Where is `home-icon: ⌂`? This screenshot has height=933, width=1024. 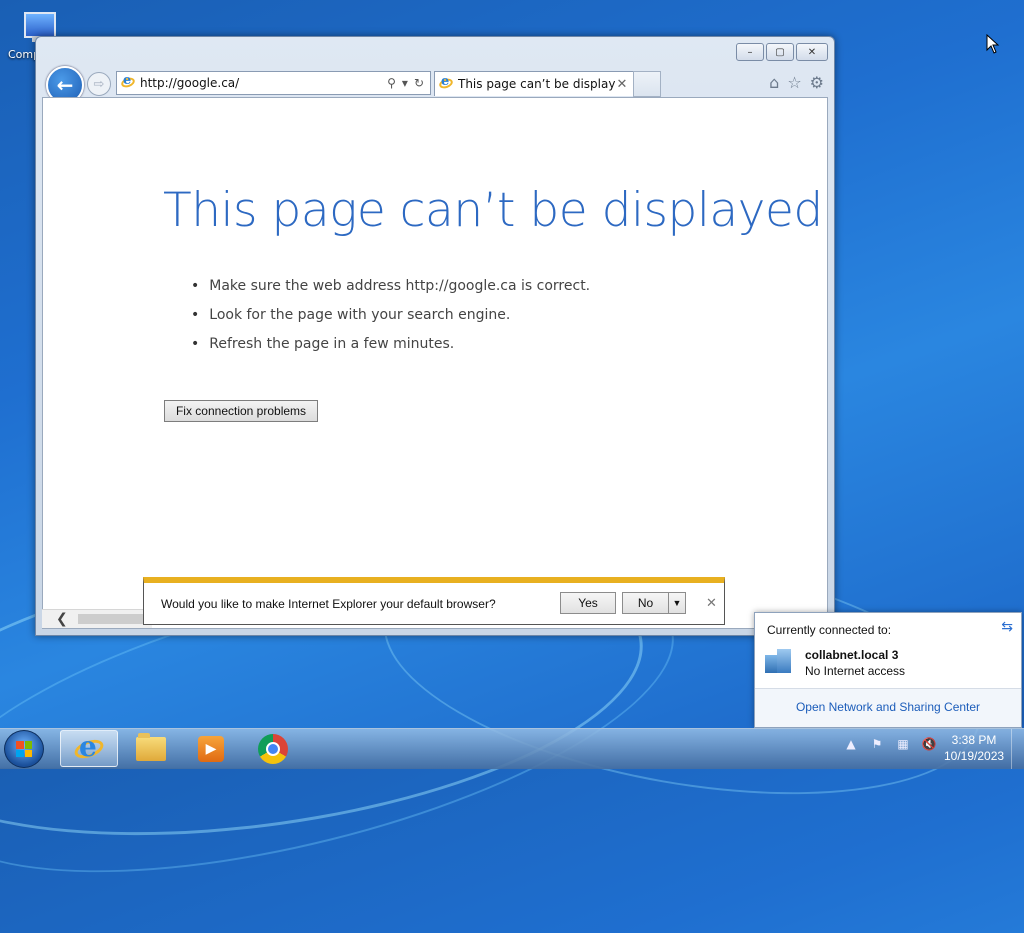 home-icon: ⌂ is located at coordinates (774, 82).